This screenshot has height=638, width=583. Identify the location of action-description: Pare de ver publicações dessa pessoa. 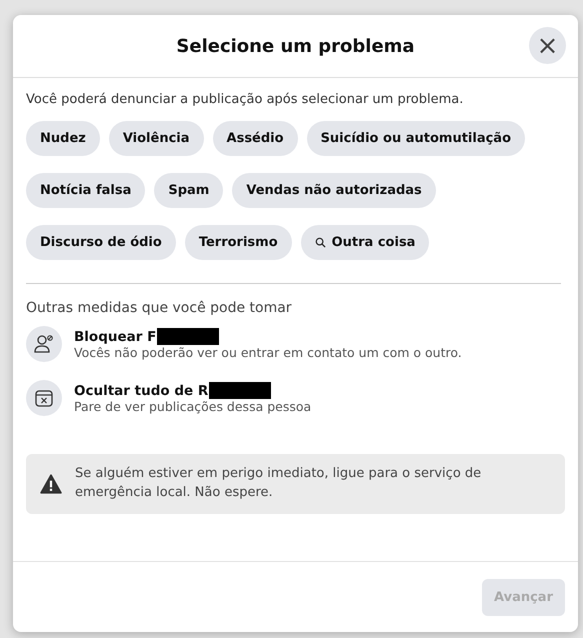
(193, 406).